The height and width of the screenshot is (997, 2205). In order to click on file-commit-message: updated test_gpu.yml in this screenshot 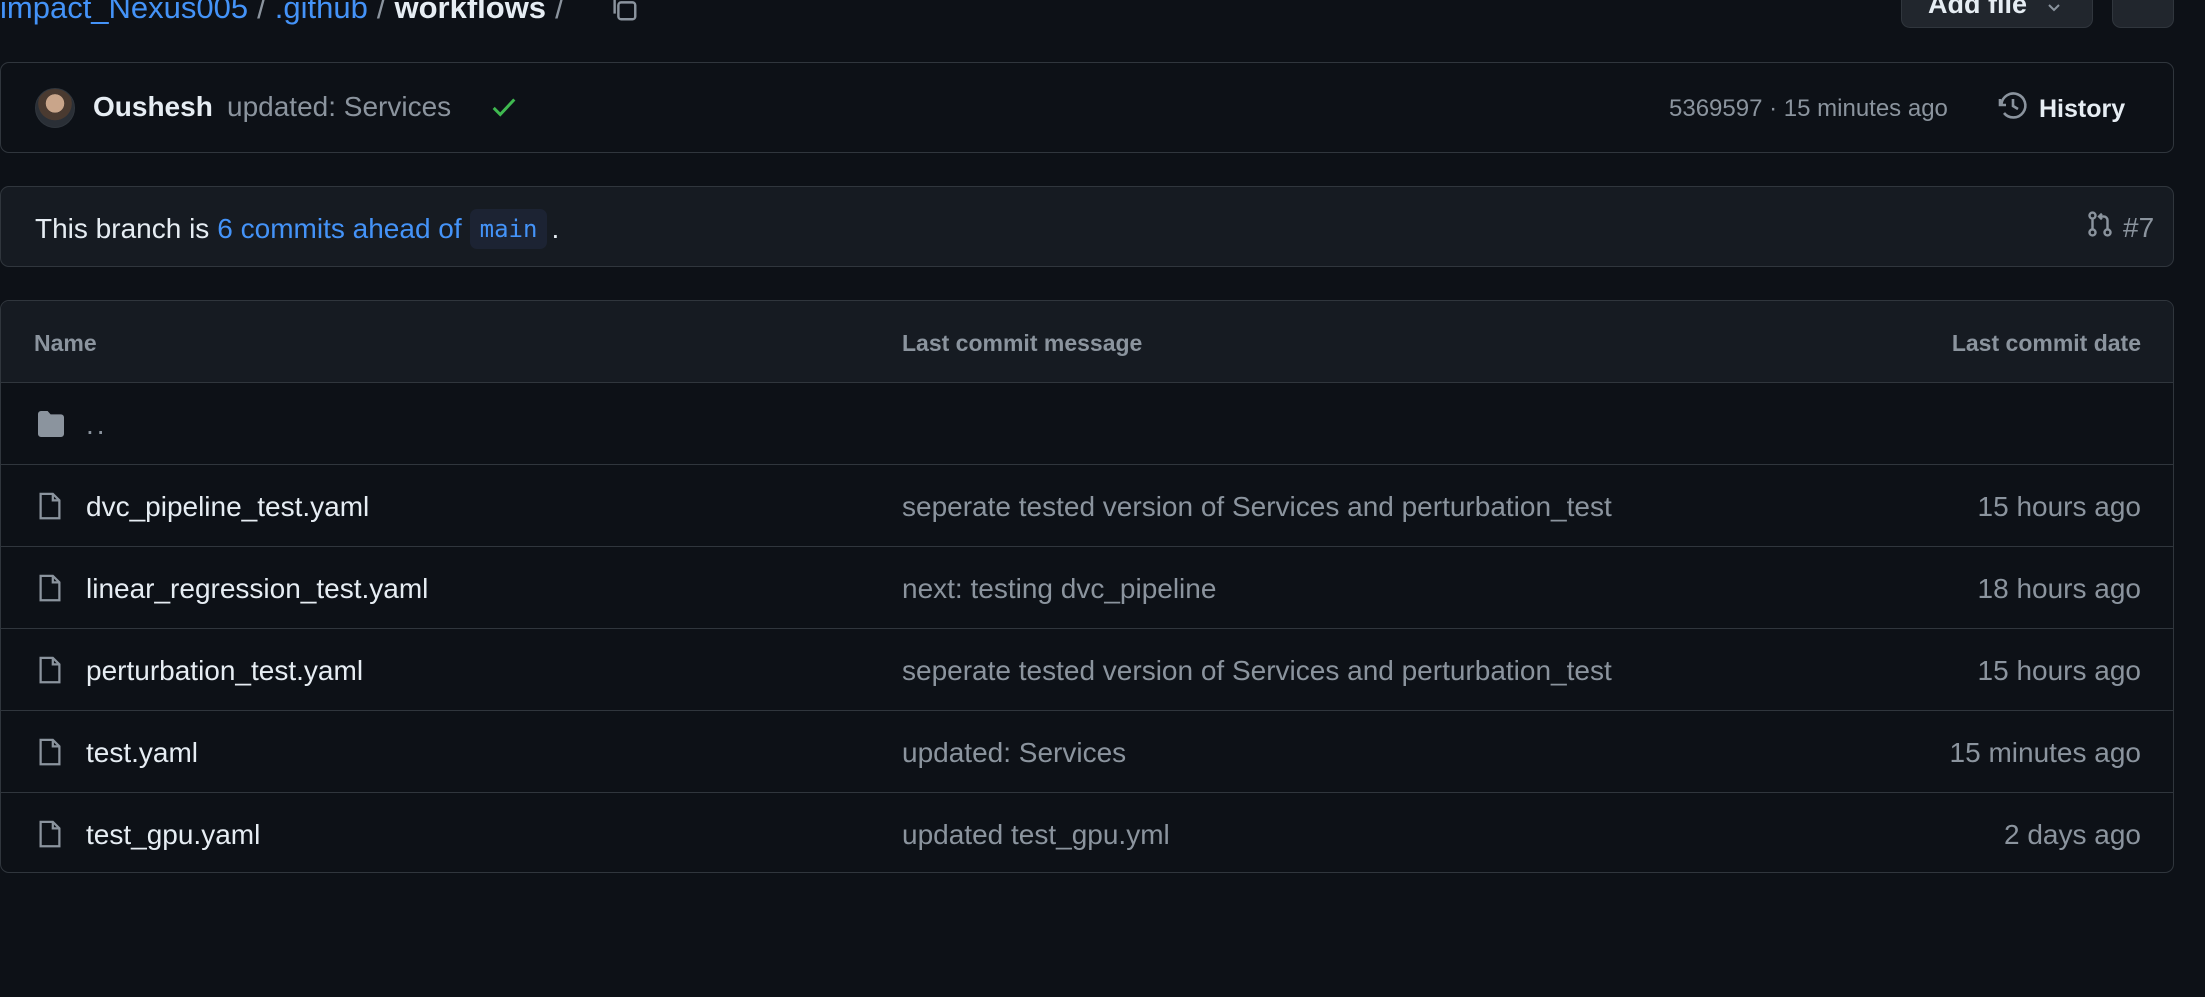, I will do `click(1036, 835)`.